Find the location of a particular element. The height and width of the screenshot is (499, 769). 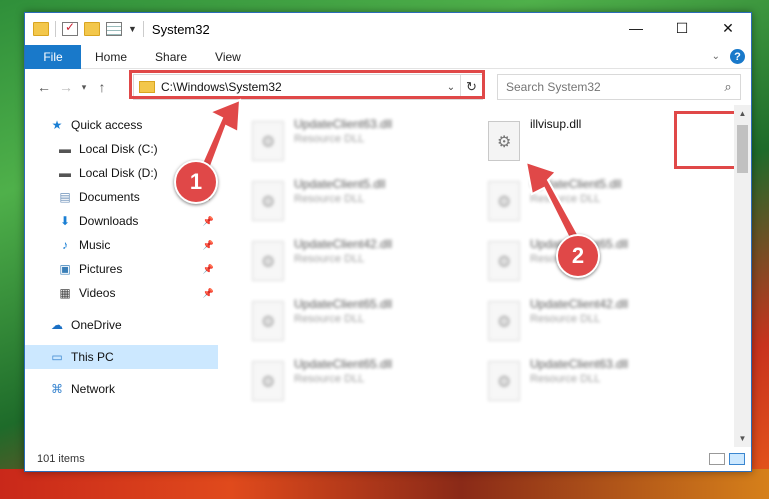

tab-file: File is located at coordinates (53, 56).